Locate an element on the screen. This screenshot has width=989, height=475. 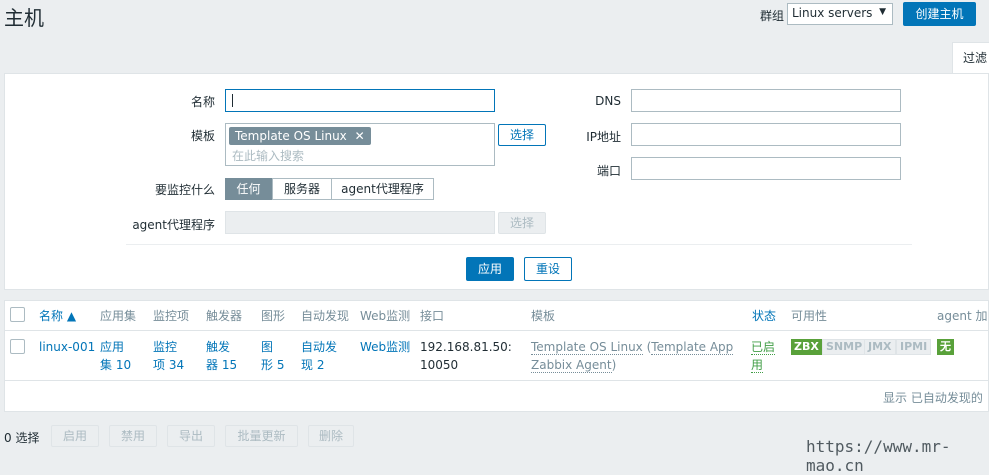
template-parent-link-line1: Template App is located at coordinates (692, 347).